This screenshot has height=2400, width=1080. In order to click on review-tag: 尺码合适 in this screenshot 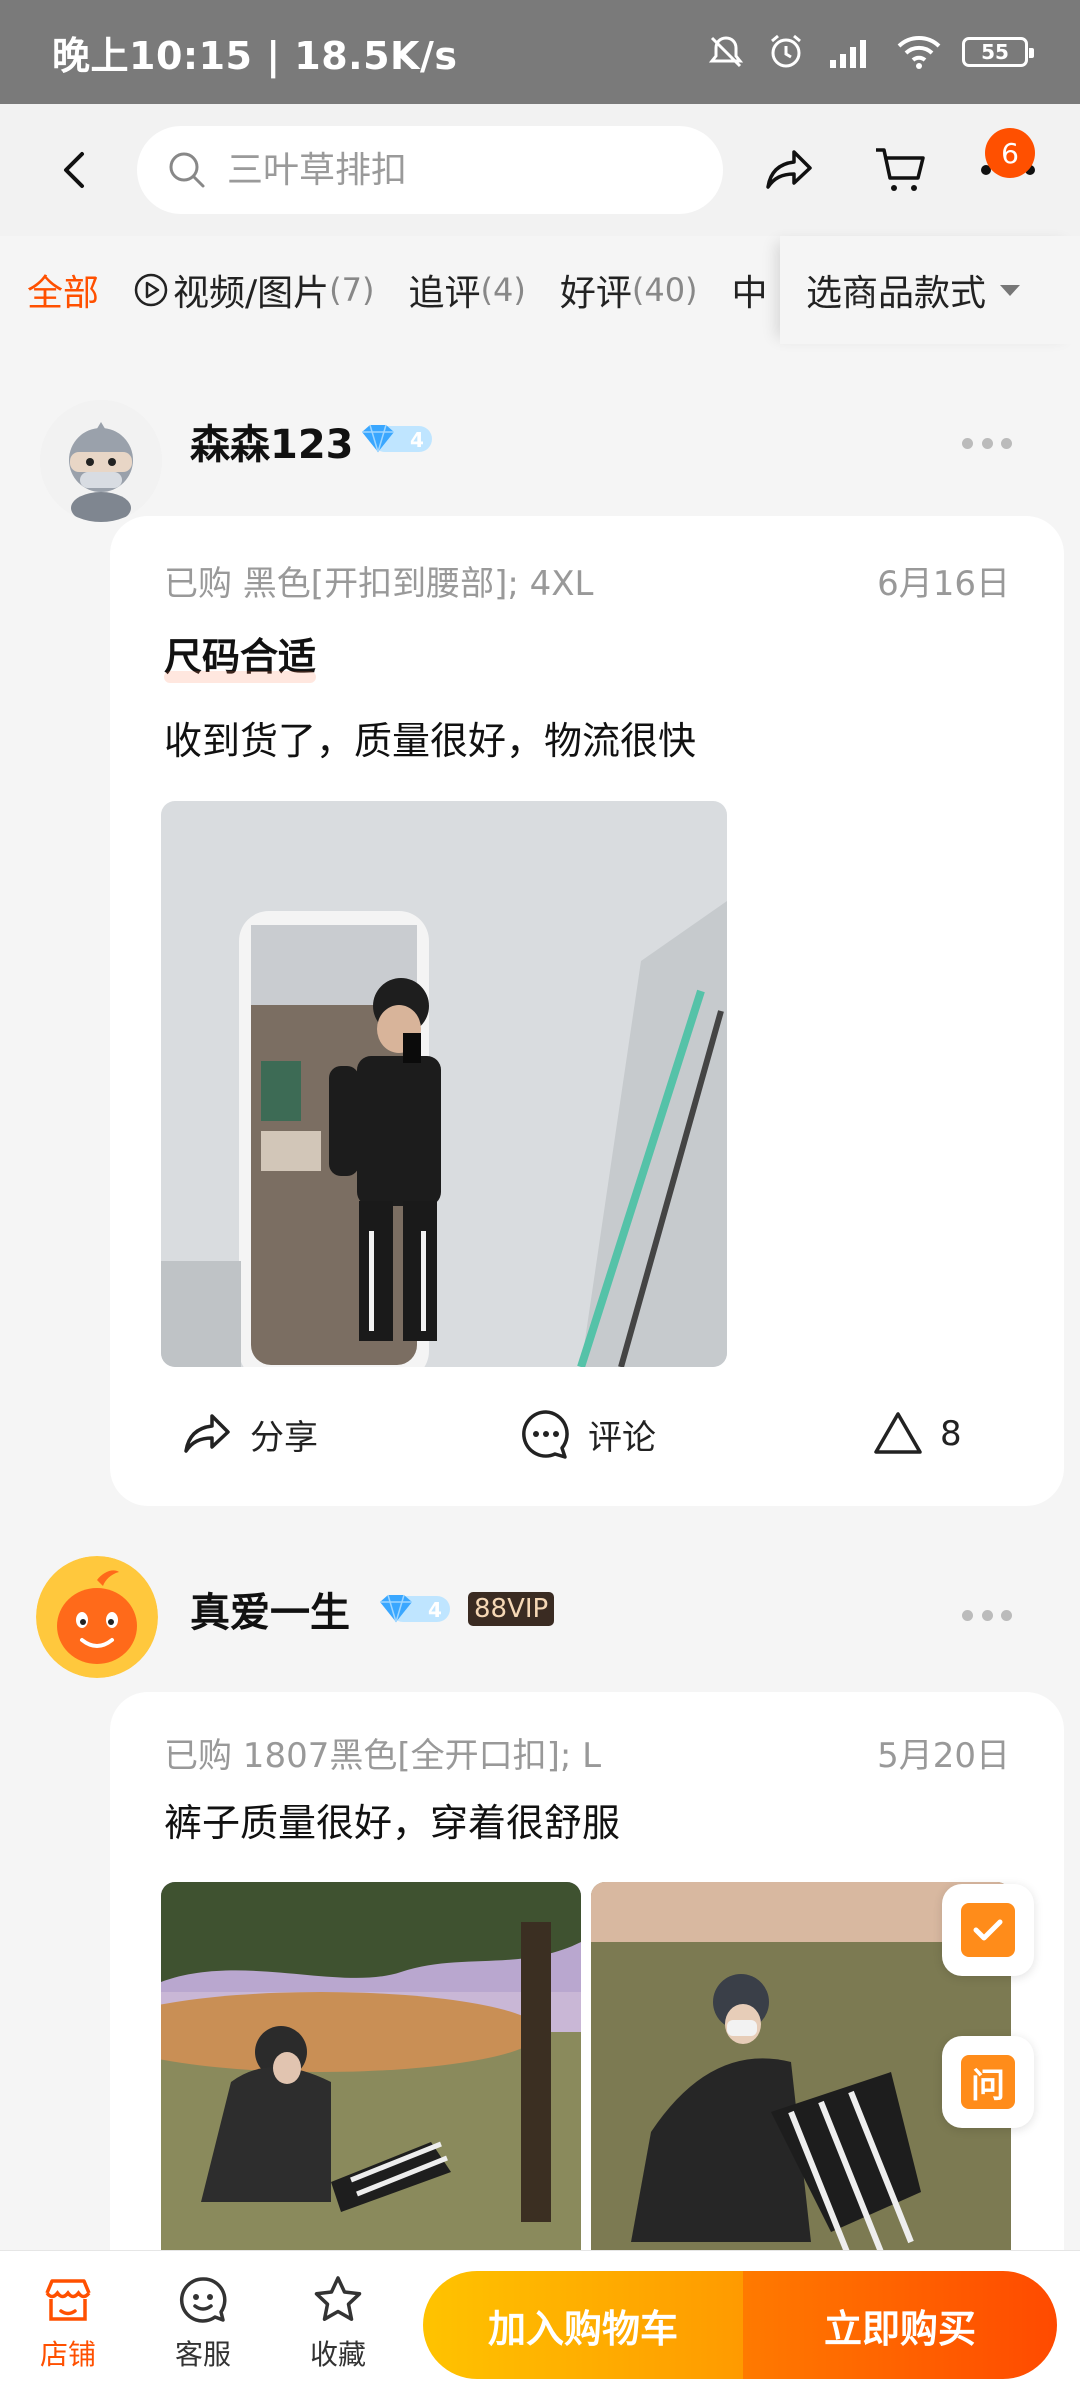, I will do `click(240, 654)`.